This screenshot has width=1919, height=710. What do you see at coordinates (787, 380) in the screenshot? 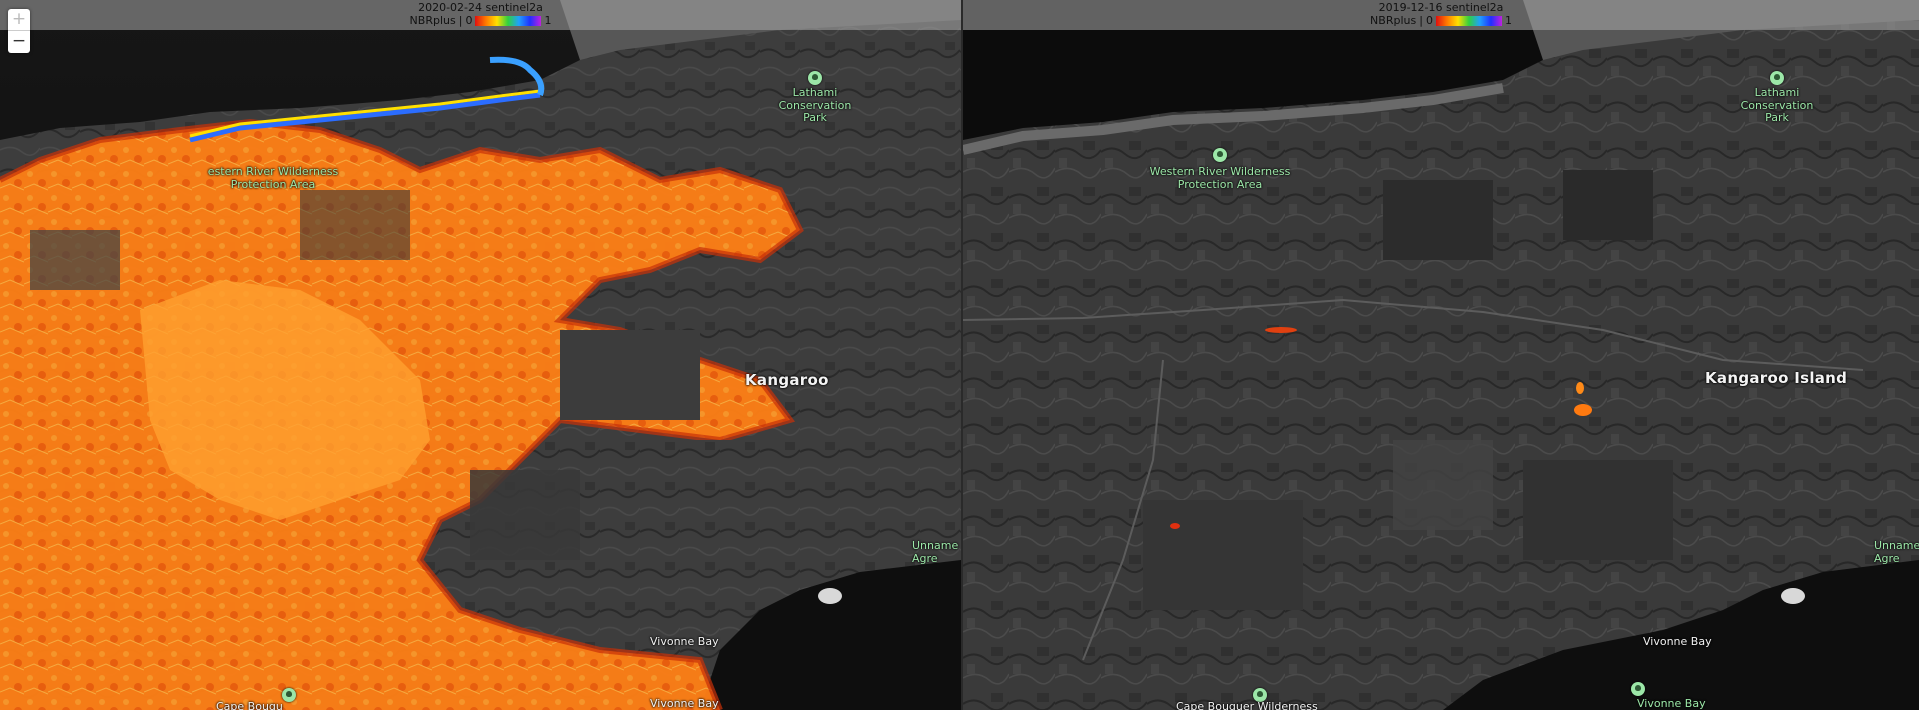
I see `label-kangaroo-island: Kangaroo` at bounding box center [787, 380].